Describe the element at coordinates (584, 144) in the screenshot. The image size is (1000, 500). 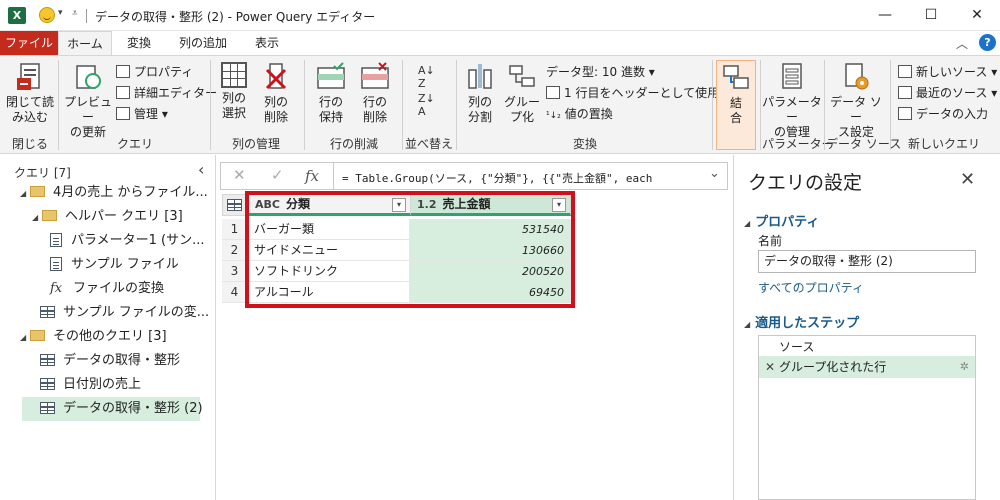
I see `group-label-transform: 変換` at that location.